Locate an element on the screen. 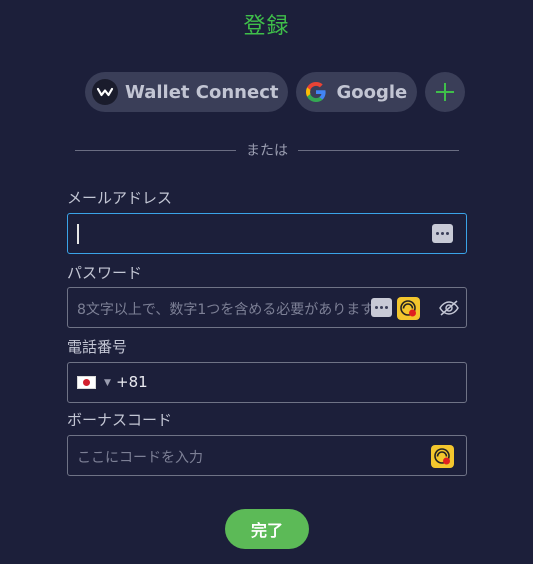 This screenshot has height=564, width=533. bonus-code-field: ここにコードを入力 is located at coordinates (267, 455).